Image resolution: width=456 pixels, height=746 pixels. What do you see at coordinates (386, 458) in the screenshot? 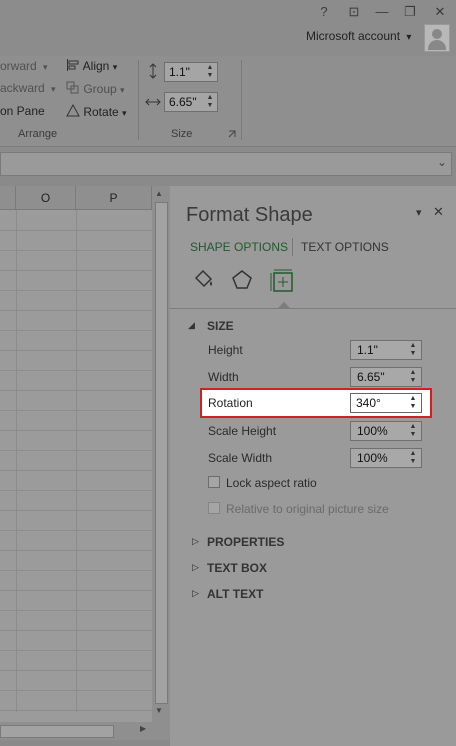
I see `scale-width-input: 100% ▲ ▼` at bounding box center [386, 458].